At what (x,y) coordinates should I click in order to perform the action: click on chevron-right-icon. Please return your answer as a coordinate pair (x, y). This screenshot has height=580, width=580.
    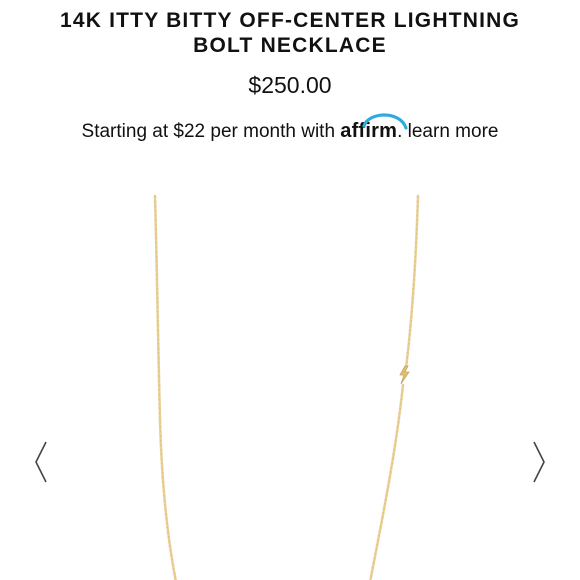
    Looking at the image, I should click on (539, 462).